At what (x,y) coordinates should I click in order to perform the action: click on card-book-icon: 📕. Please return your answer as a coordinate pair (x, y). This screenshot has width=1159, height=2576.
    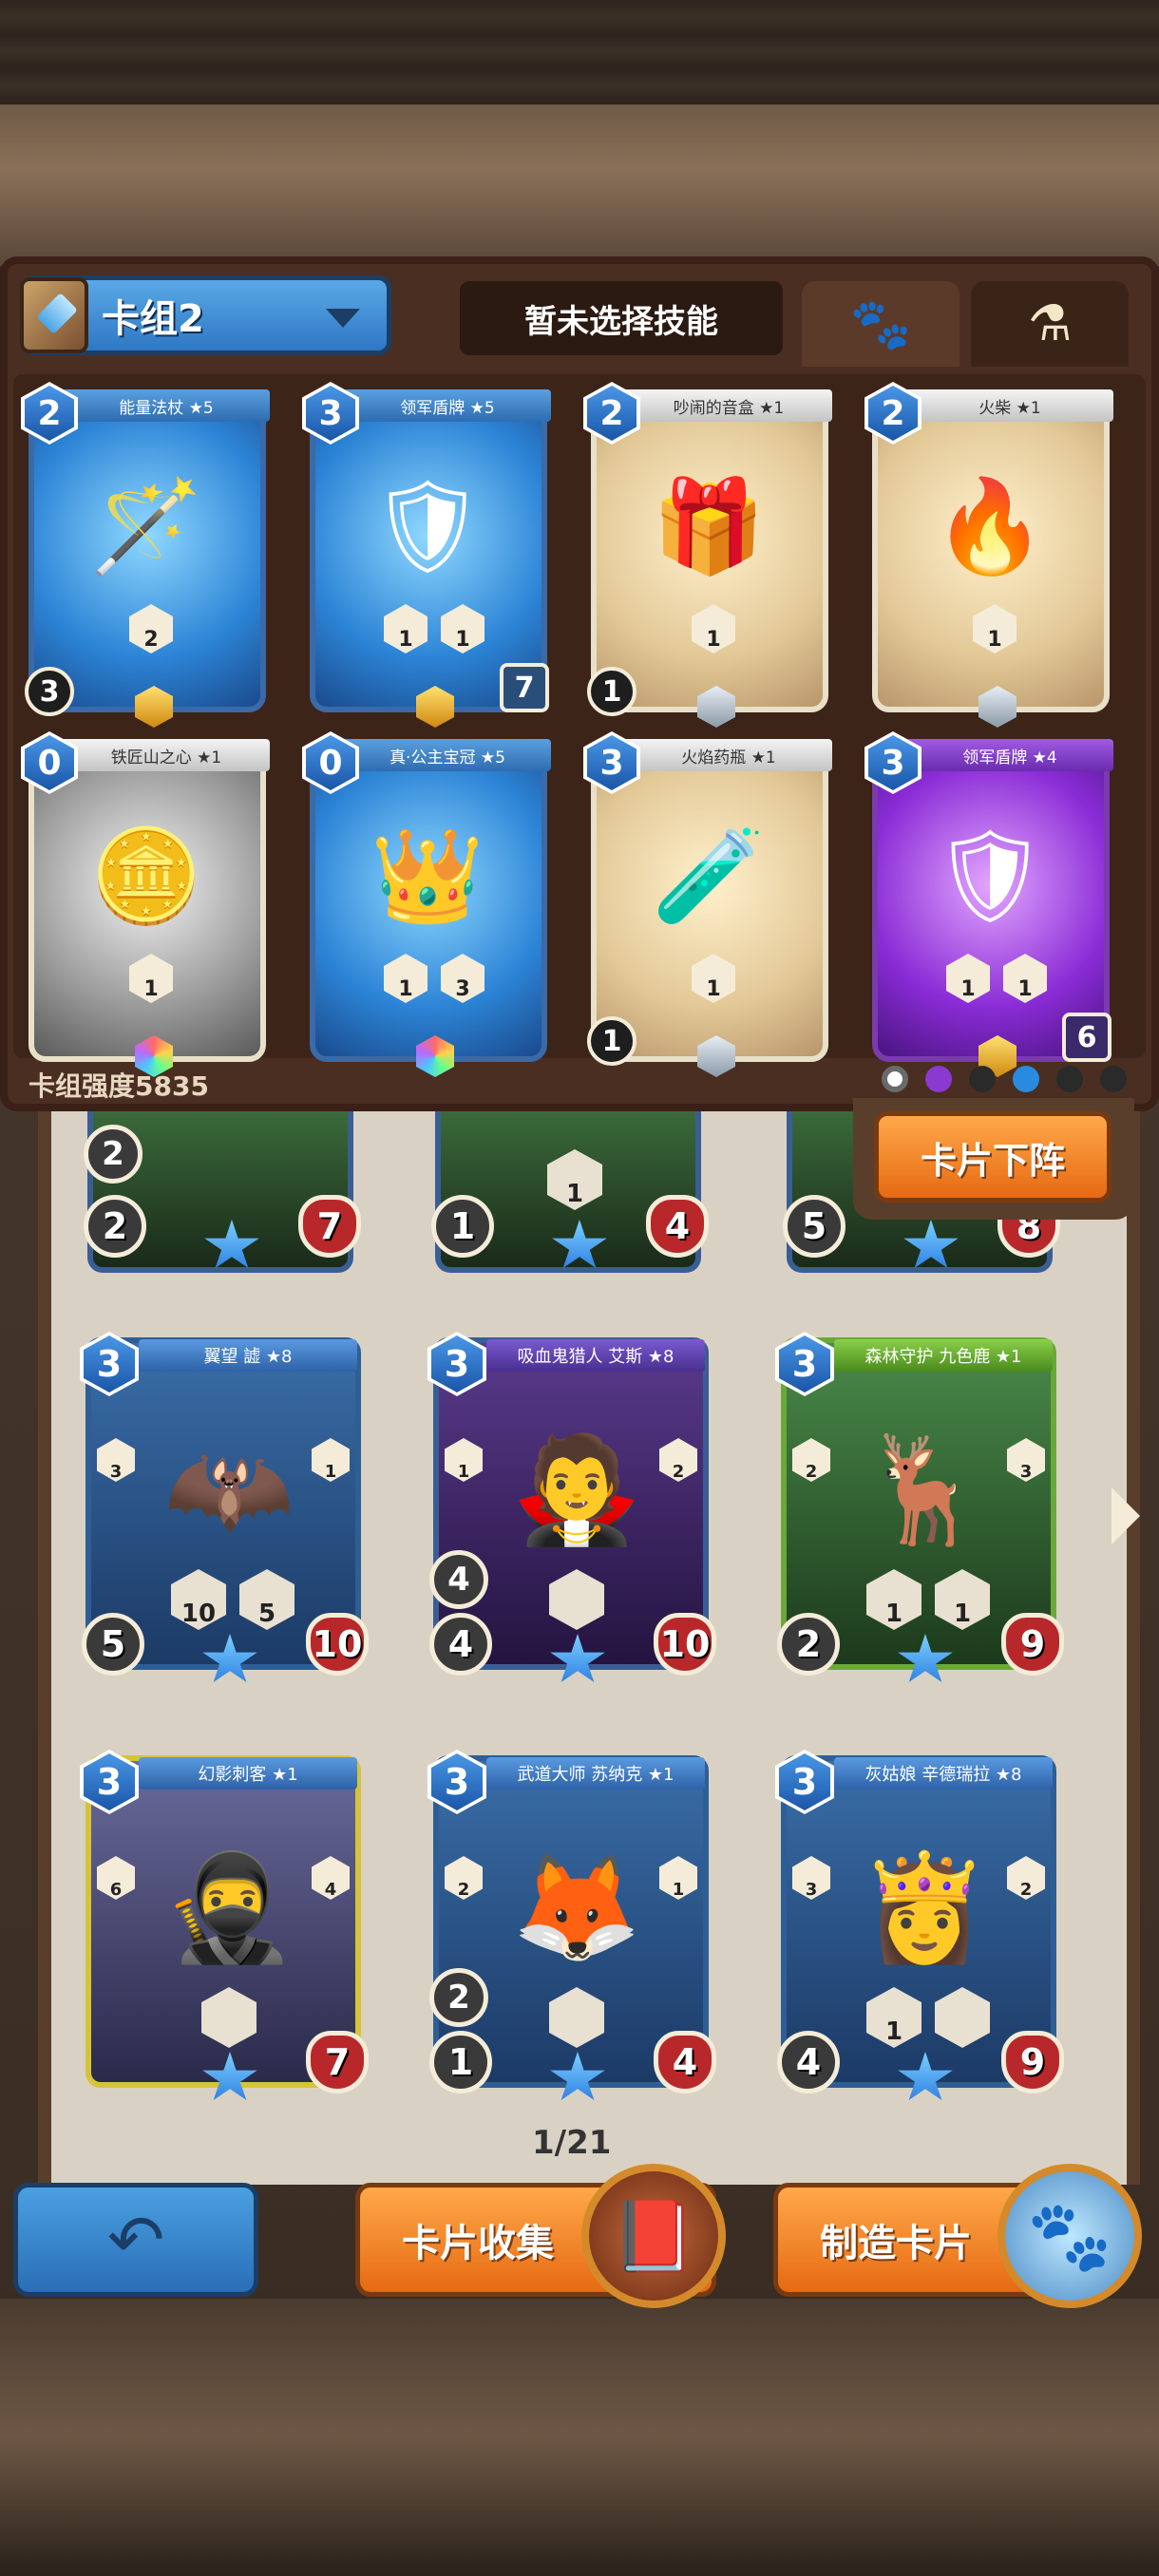
    Looking at the image, I should click on (653, 2236).